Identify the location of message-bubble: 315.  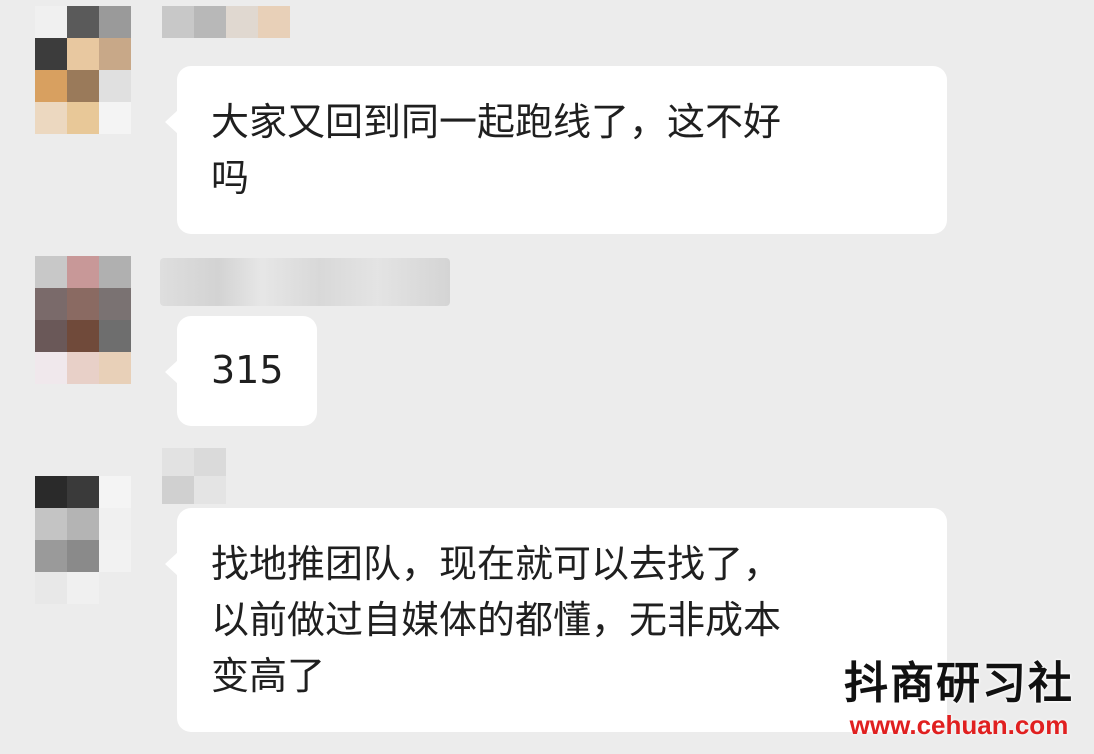
(241, 371).